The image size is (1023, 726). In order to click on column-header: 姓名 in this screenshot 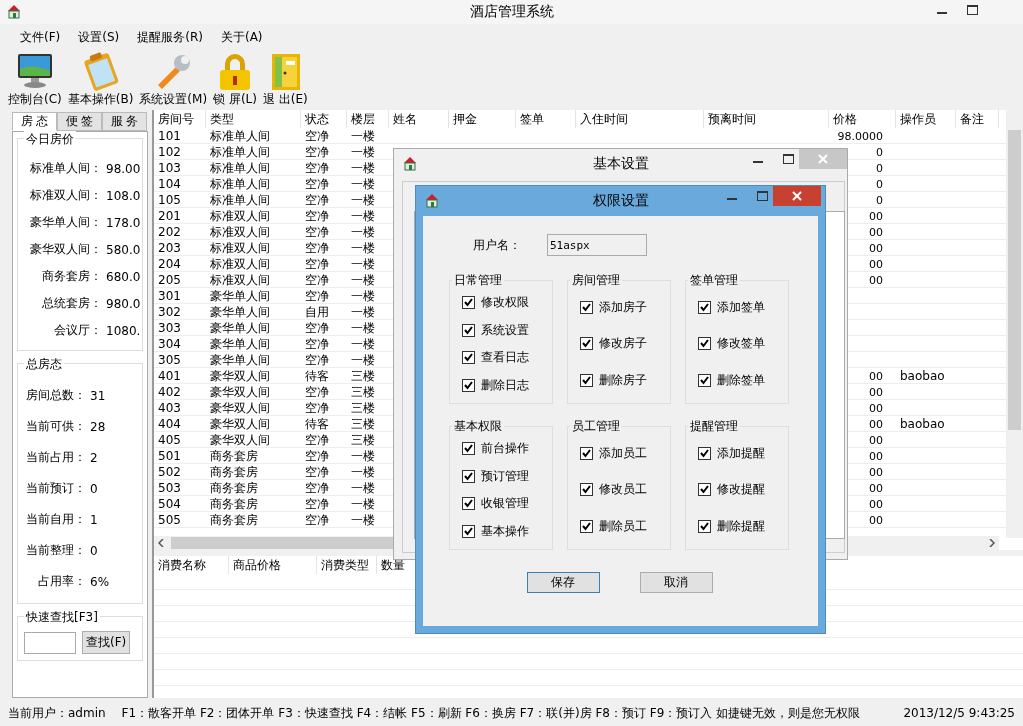, I will do `click(419, 119)`.